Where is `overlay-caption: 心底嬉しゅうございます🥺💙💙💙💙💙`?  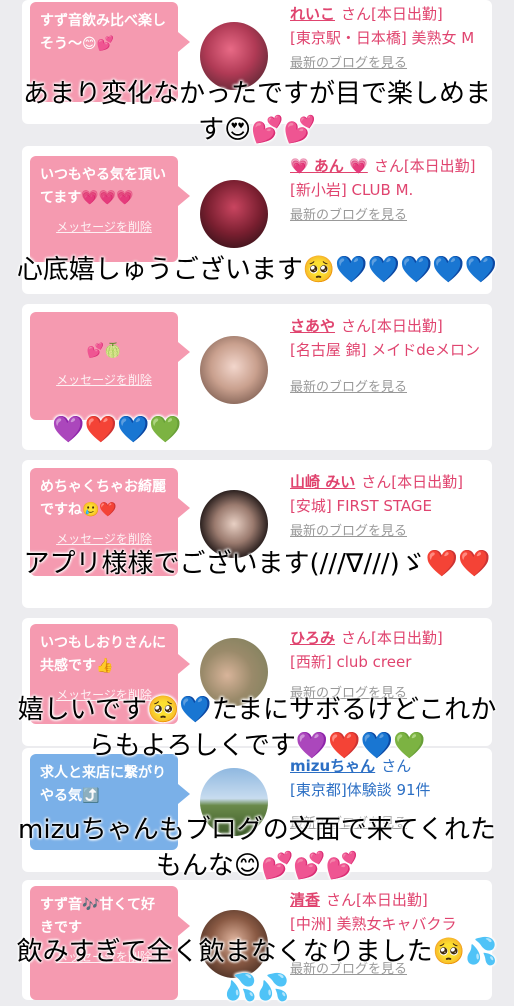
overlay-caption: 心底嬉しゅうございます🥺💙💙💙💙💙 is located at coordinates (257, 270).